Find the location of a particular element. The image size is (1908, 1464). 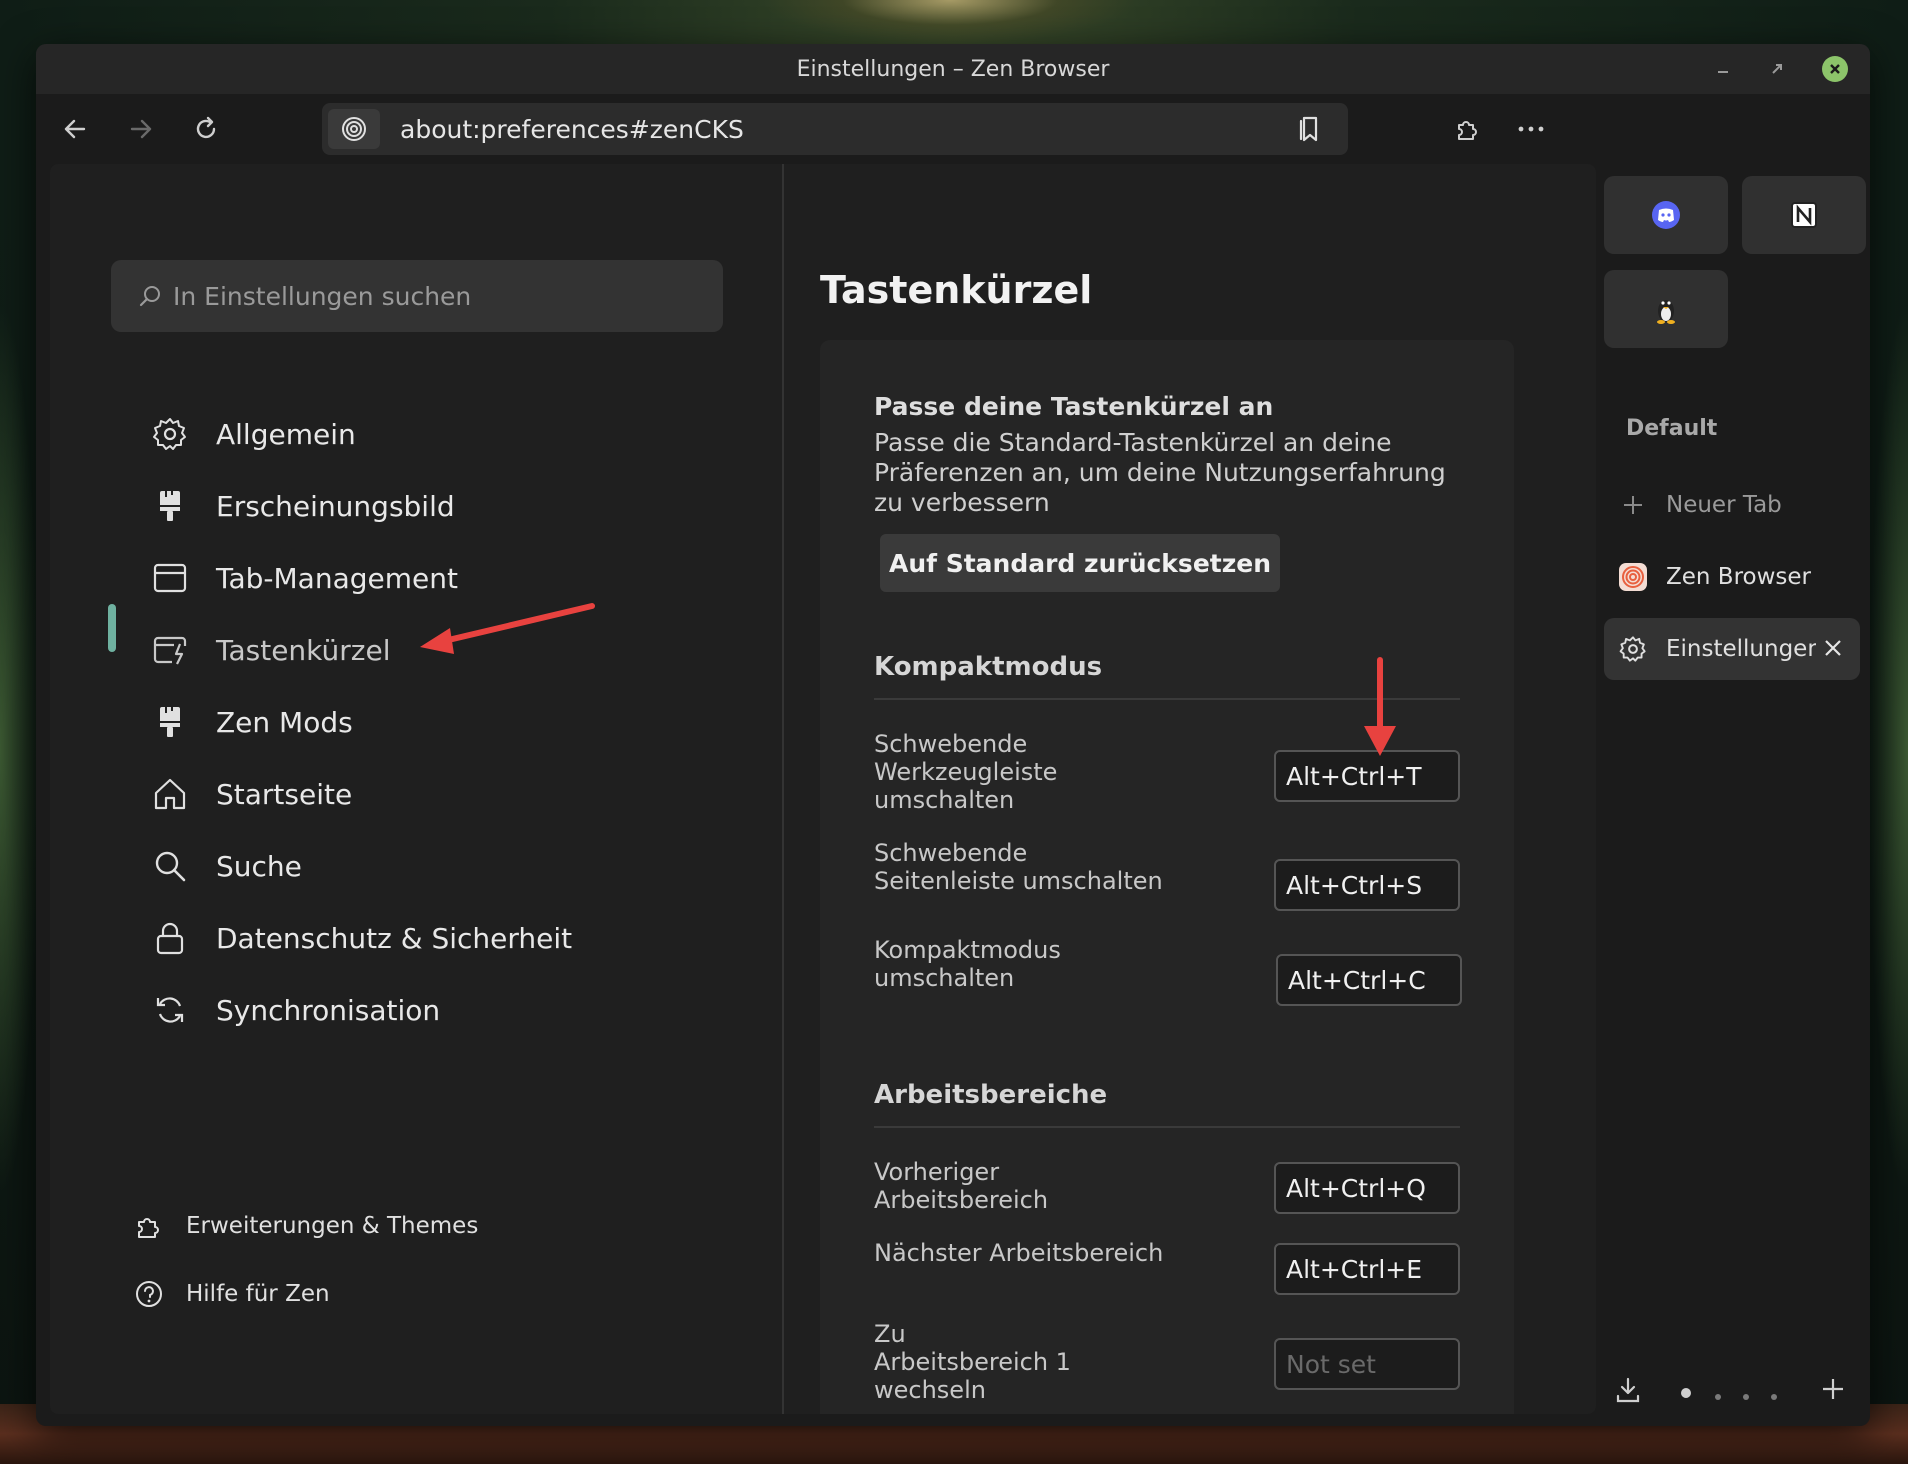

nav-item-suche: Suche is located at coordinates (226, 866).